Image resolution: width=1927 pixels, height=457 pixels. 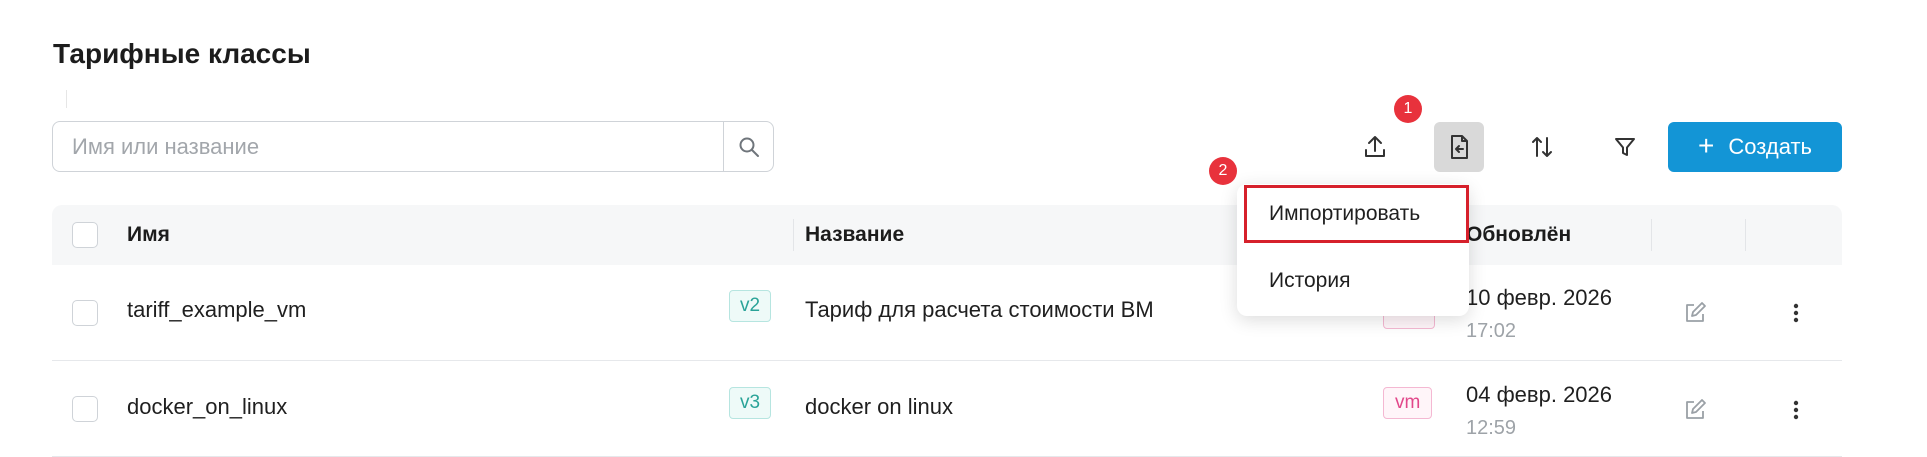 I want to click on menu-item-import: Импортировать, so click(x=1356, y=214).